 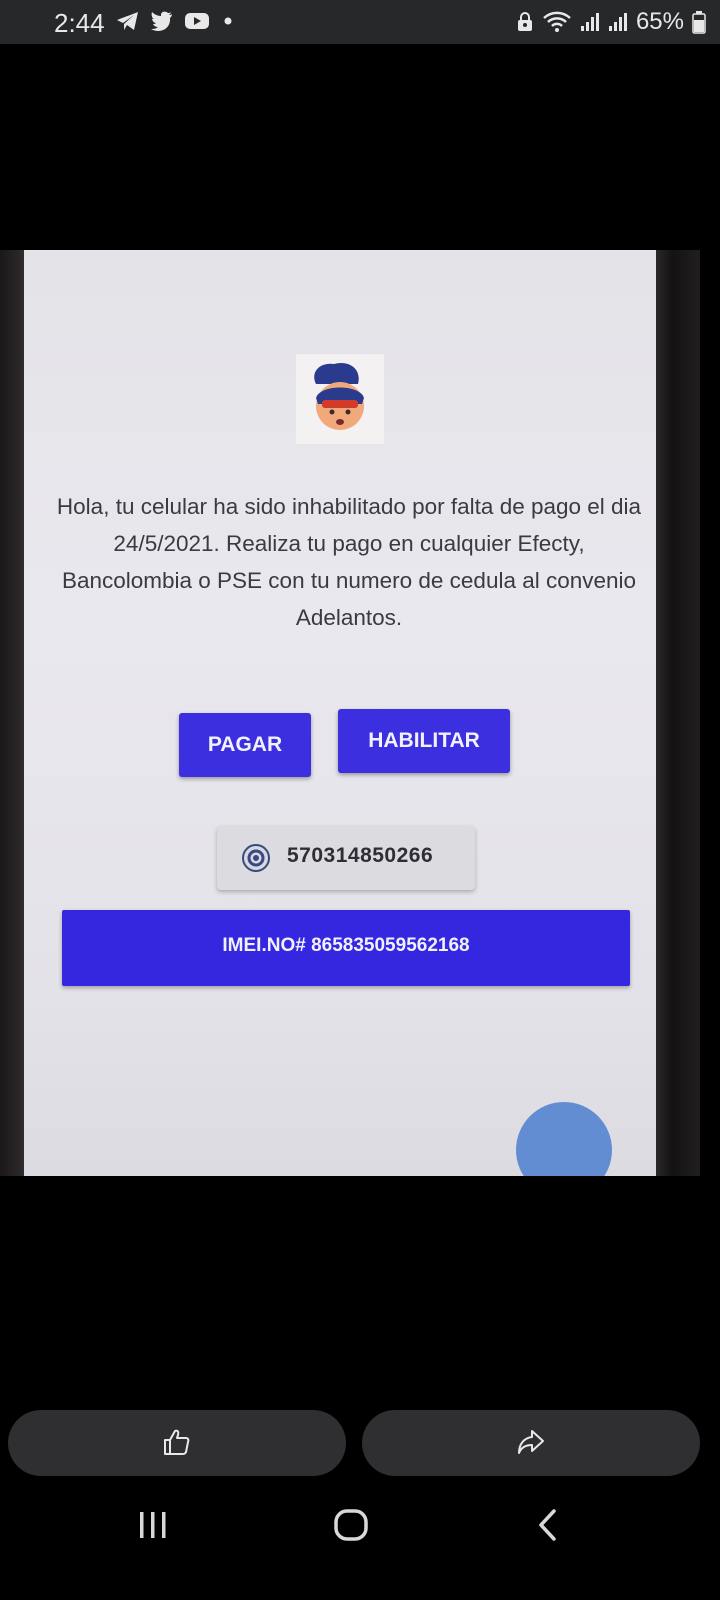 I want to click on like-button, so click(x=177, y=1443).